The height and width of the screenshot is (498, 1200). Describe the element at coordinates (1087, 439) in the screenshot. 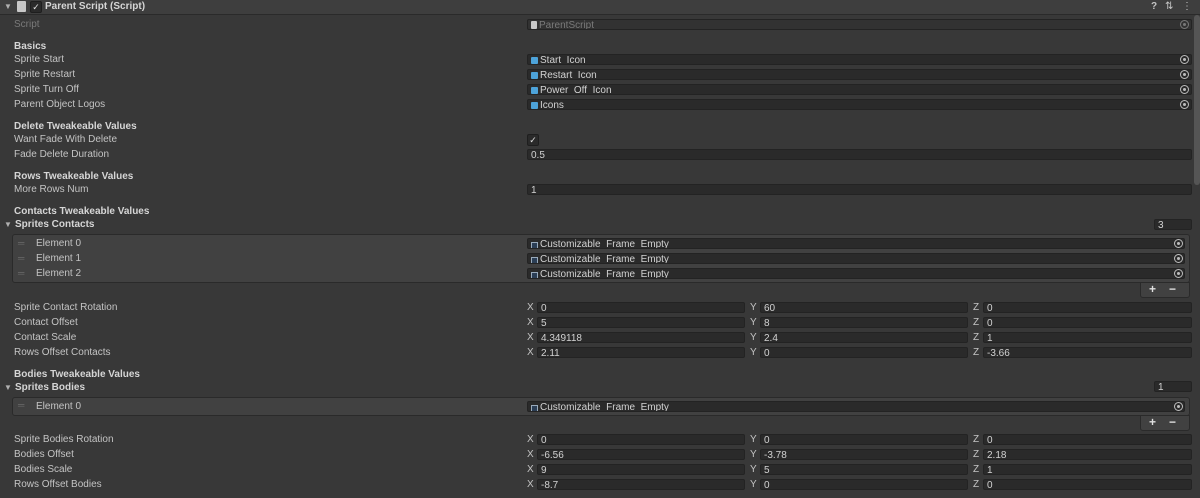

I see `sprite-bodies-rotation-z: 0` at that location.